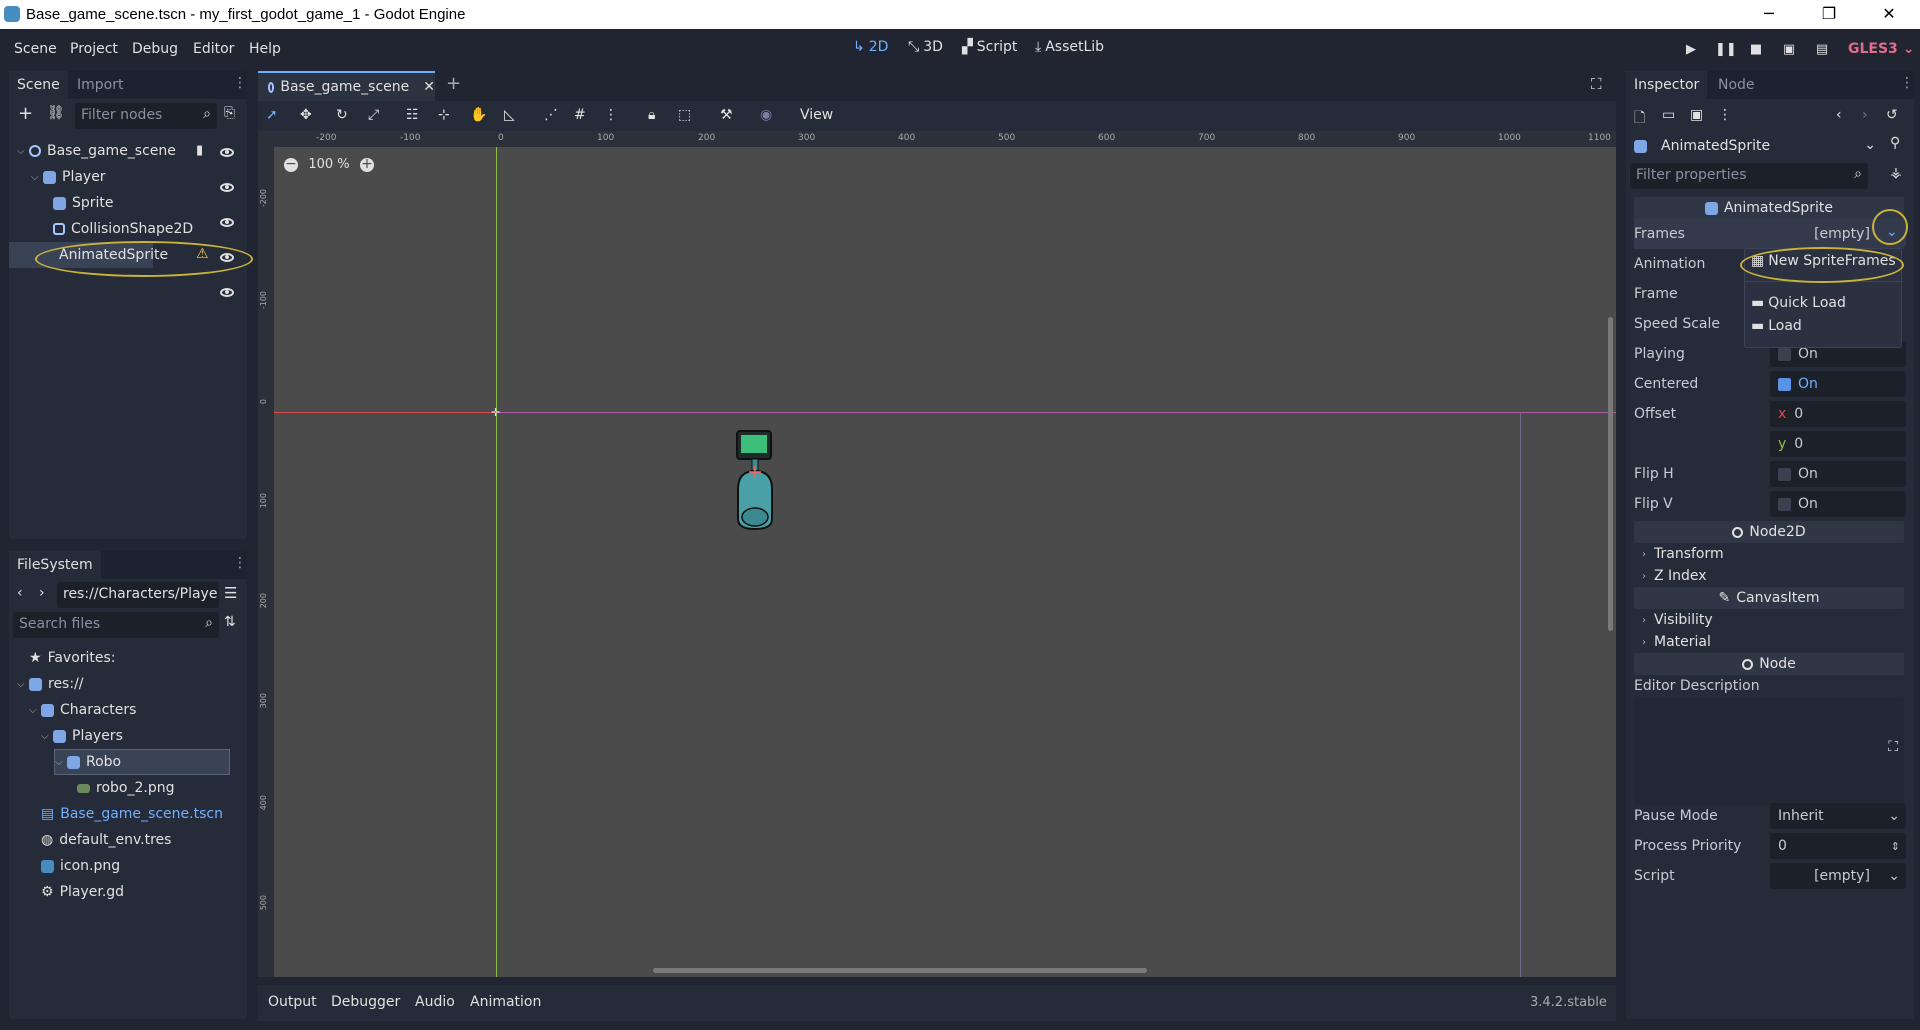  What do you see at coordinates (116, 625) in the screenshot?
I see `search-files-input: Search files ⌕` at bounding box center [116, 625].